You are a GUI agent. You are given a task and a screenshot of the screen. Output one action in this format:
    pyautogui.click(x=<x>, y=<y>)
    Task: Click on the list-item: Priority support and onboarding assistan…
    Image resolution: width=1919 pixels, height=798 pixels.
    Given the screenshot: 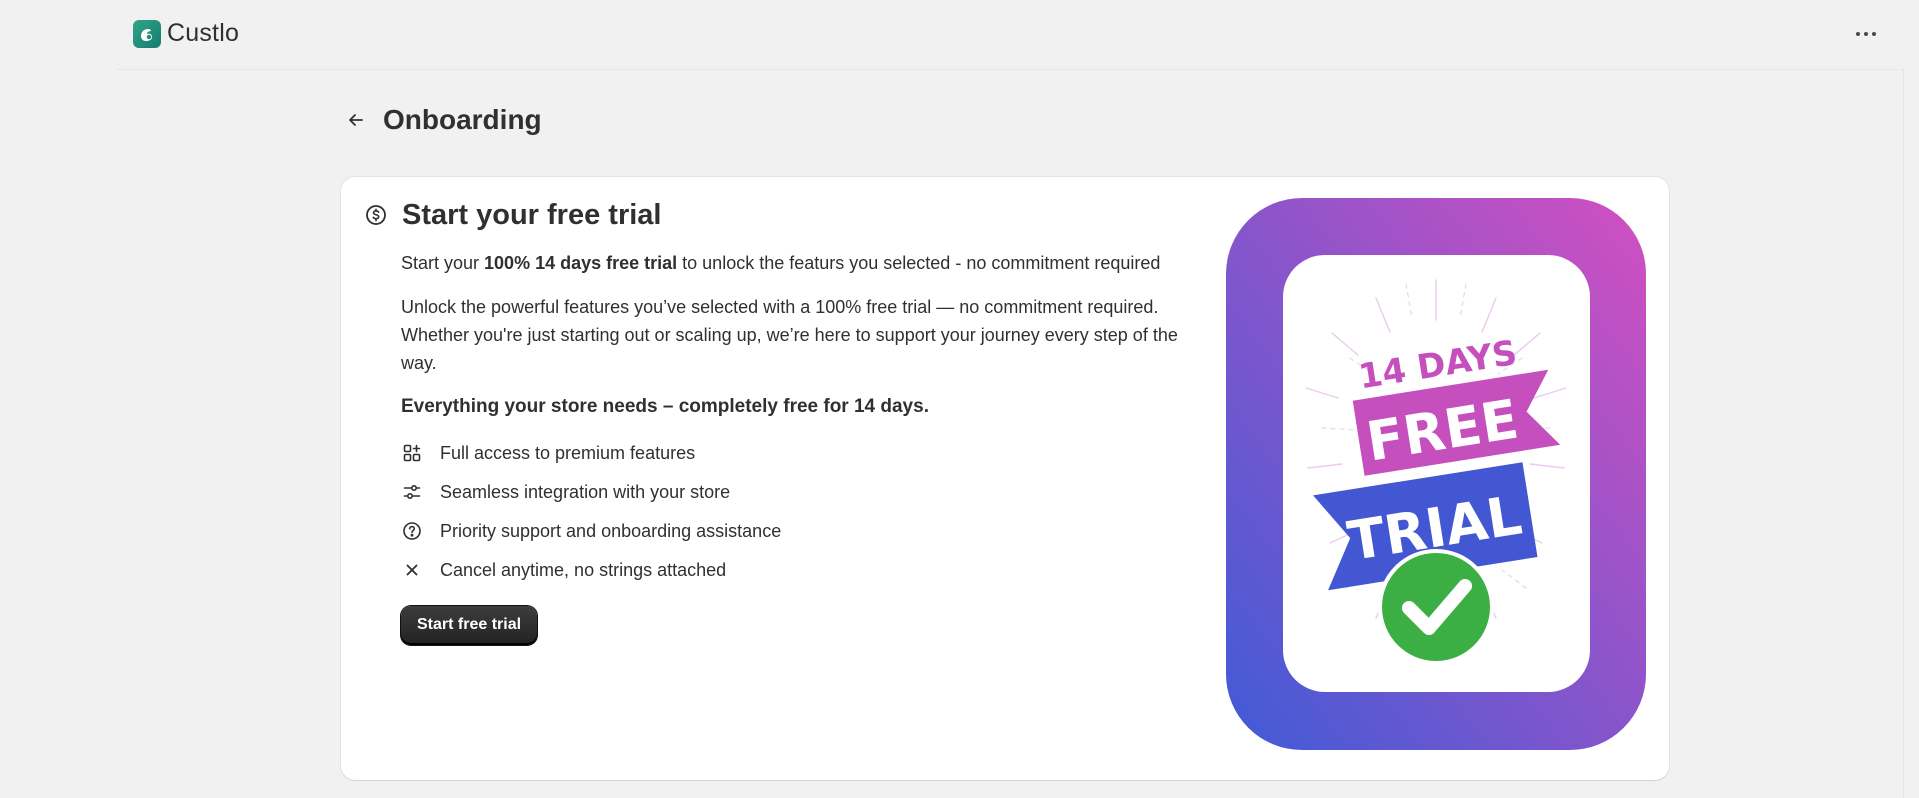 What is the action you would take?
    pyautogui.click(x=796, y=530)
    